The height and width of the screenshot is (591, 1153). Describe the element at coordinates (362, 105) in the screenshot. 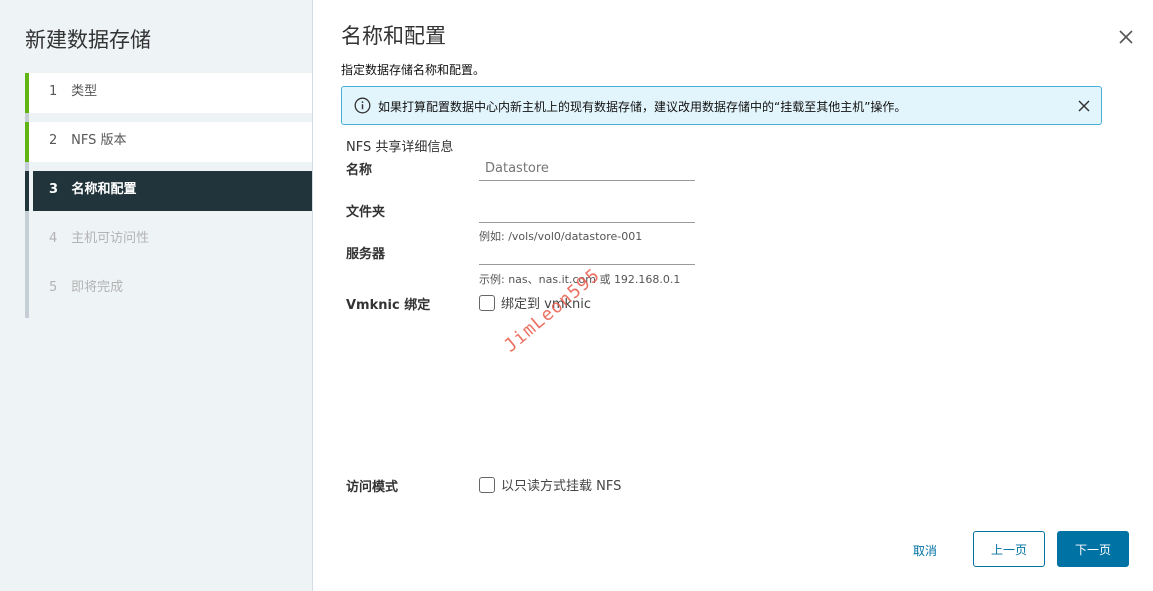

I see `info-icon` at that location.